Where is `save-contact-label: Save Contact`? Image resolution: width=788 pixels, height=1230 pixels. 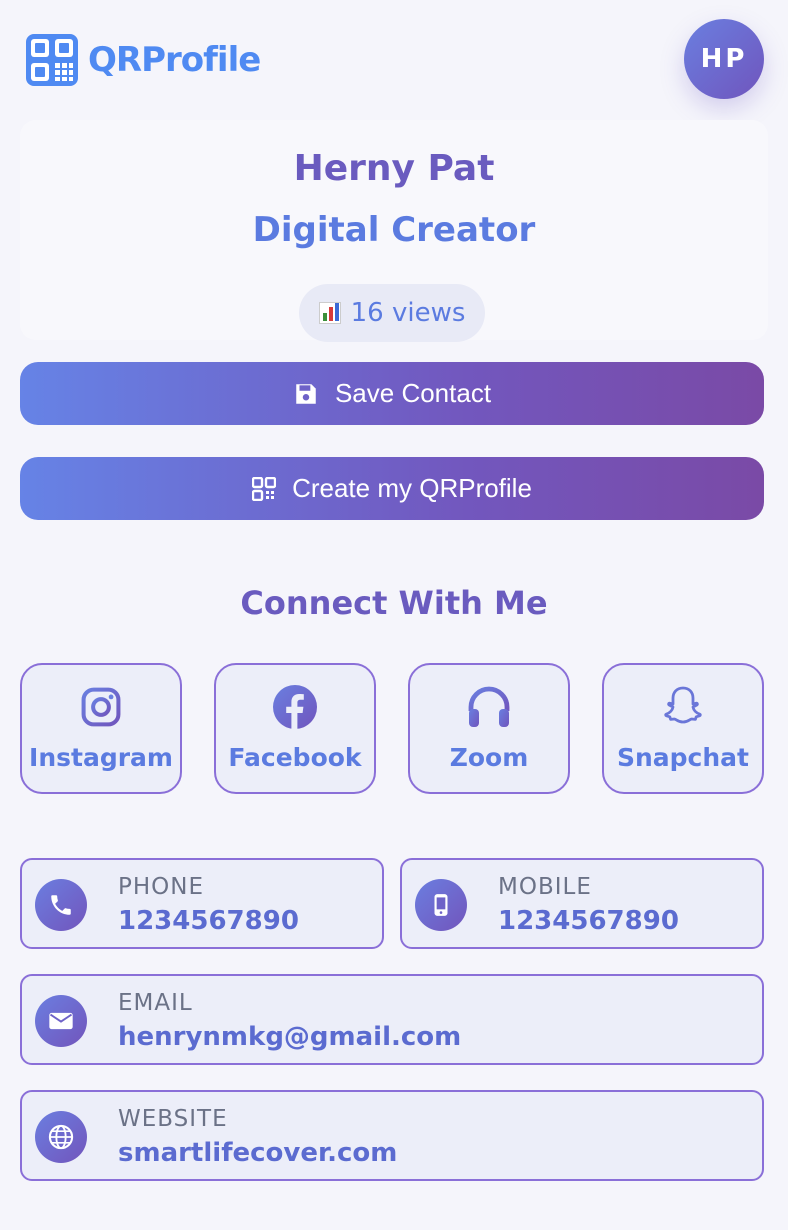 save-contact-label: Save Contact is located at coordinates (413, 393).